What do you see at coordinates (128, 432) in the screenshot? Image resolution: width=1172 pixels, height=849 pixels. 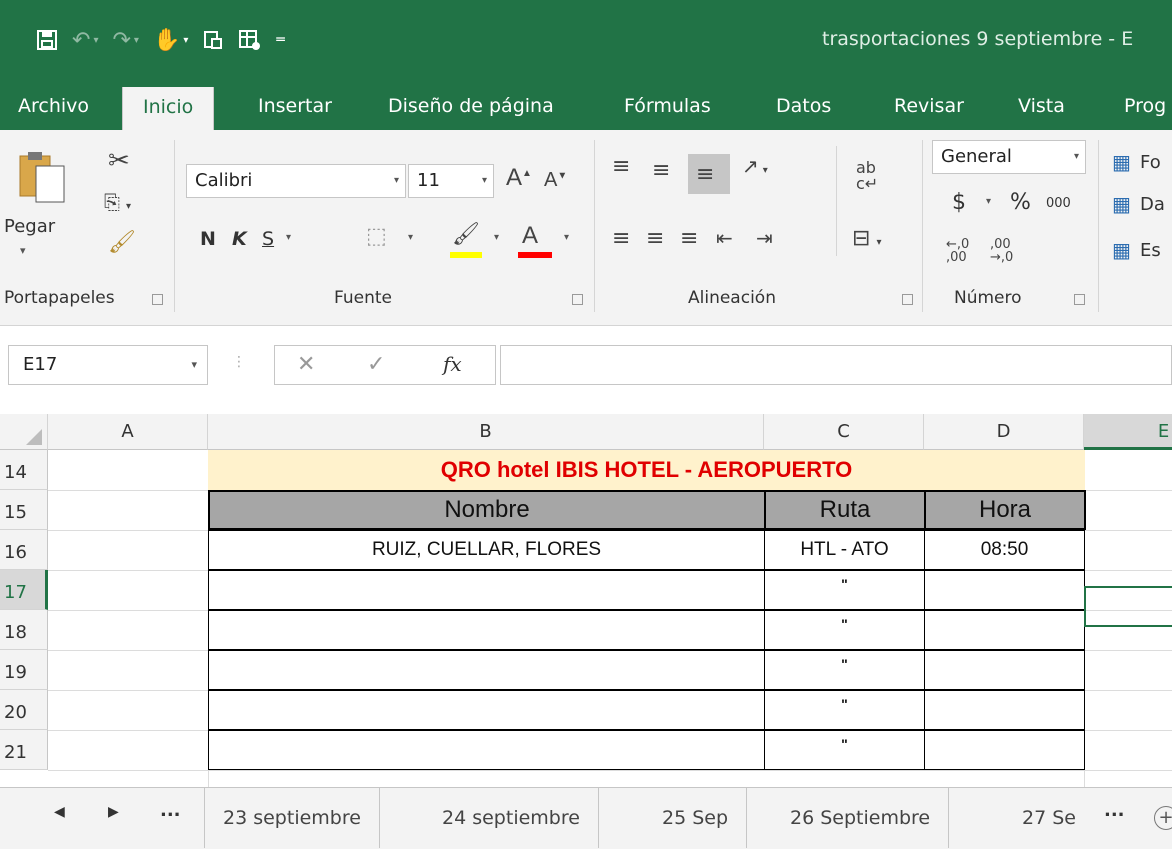 I see `column-header-a: A` at bounding box center [128, 432].